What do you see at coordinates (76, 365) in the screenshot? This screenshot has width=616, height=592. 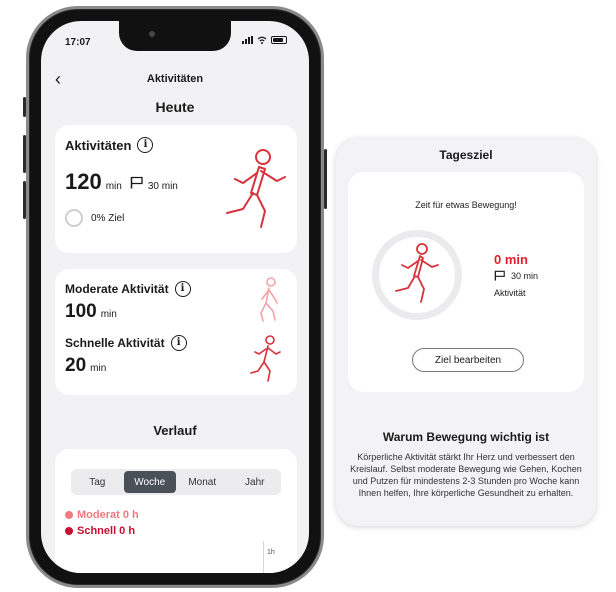 I see `fast-value: 20` at bounding box center [76, 365].